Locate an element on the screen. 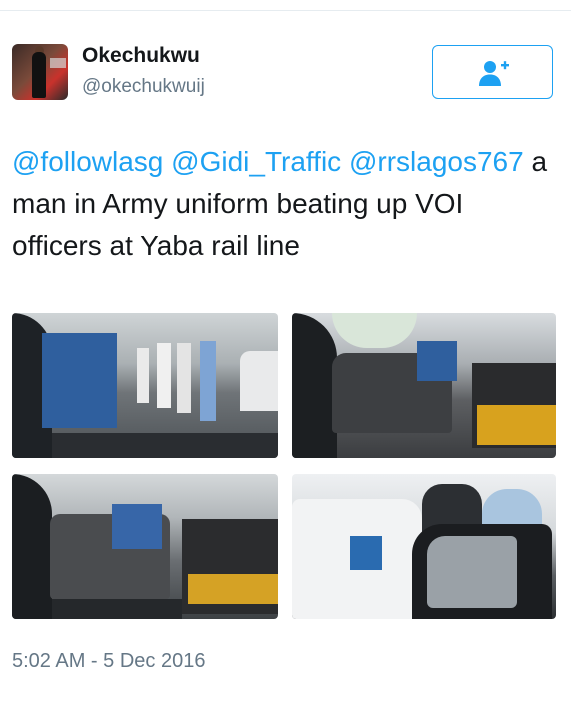 This screenshot has height=704, width=571. mention-link: @rrslagos767 is located at coordinates (436, 161).